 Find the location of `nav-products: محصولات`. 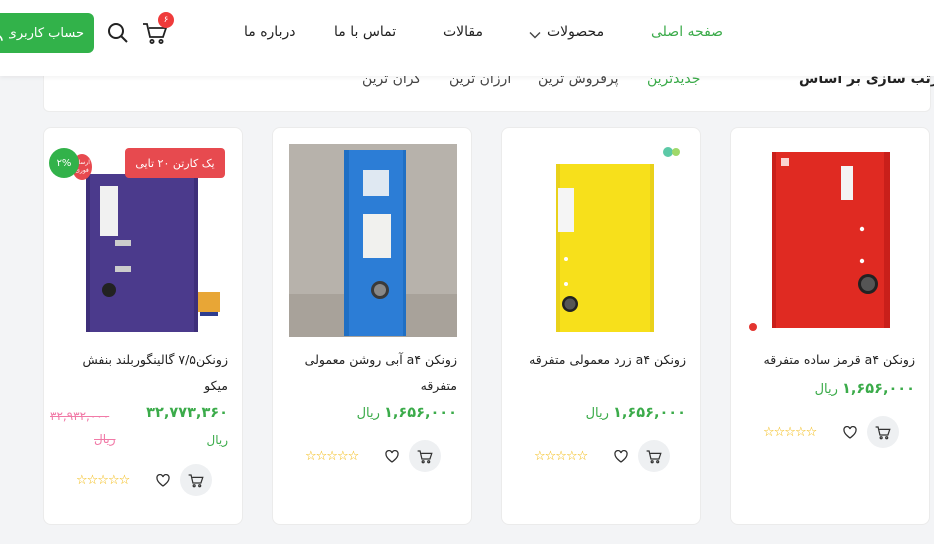

nav-products: محصولات is located at coordinates (575, 32).